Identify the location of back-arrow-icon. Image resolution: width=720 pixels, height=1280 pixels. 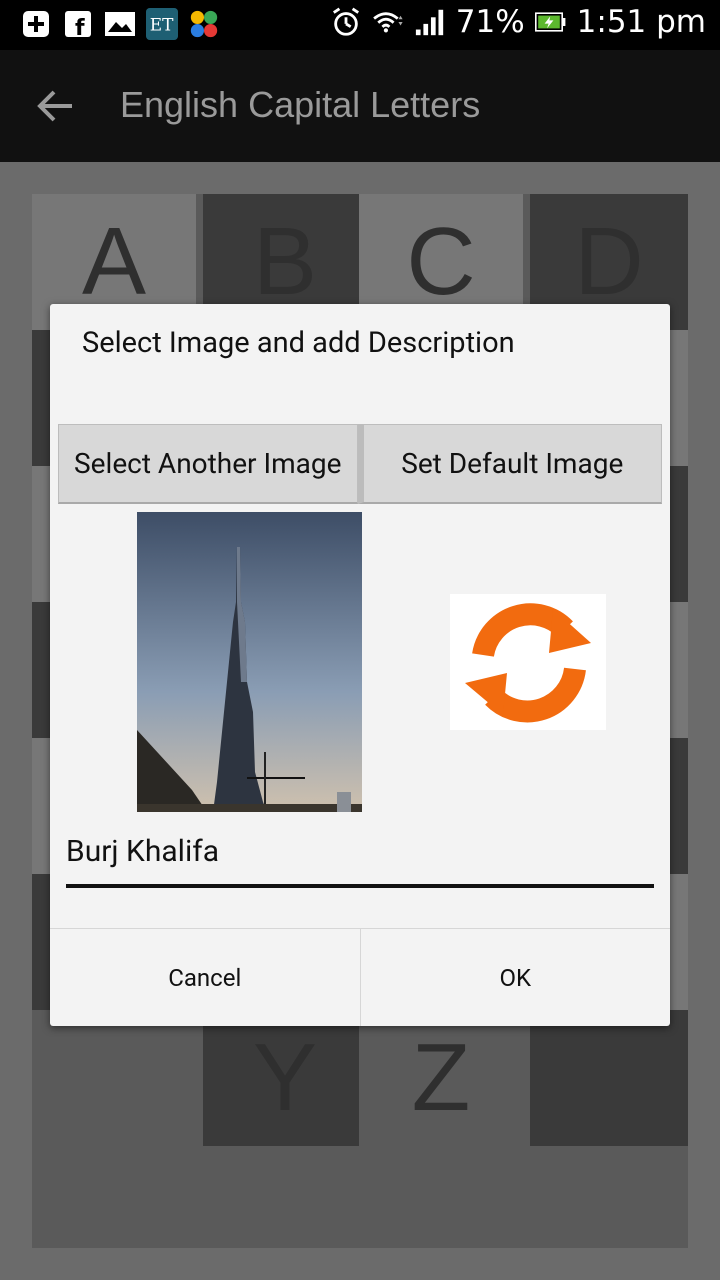
(56, 106).